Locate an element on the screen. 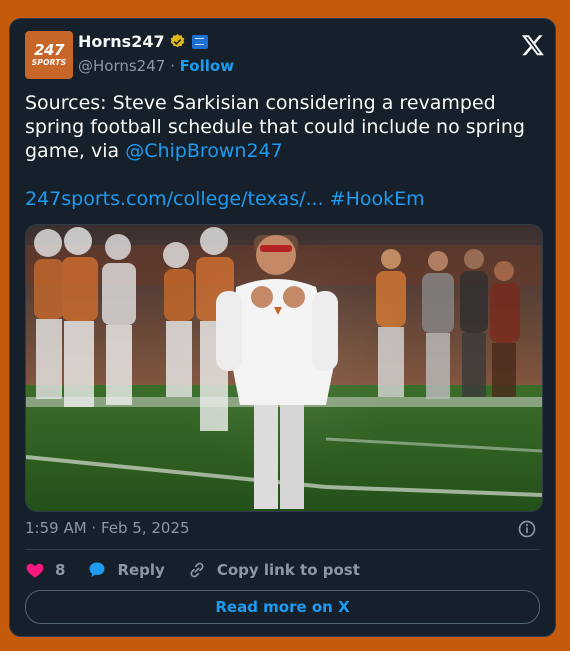 This screenshot has width=570, height=651. follow-button: Follow is located at coordinates (207, 66).